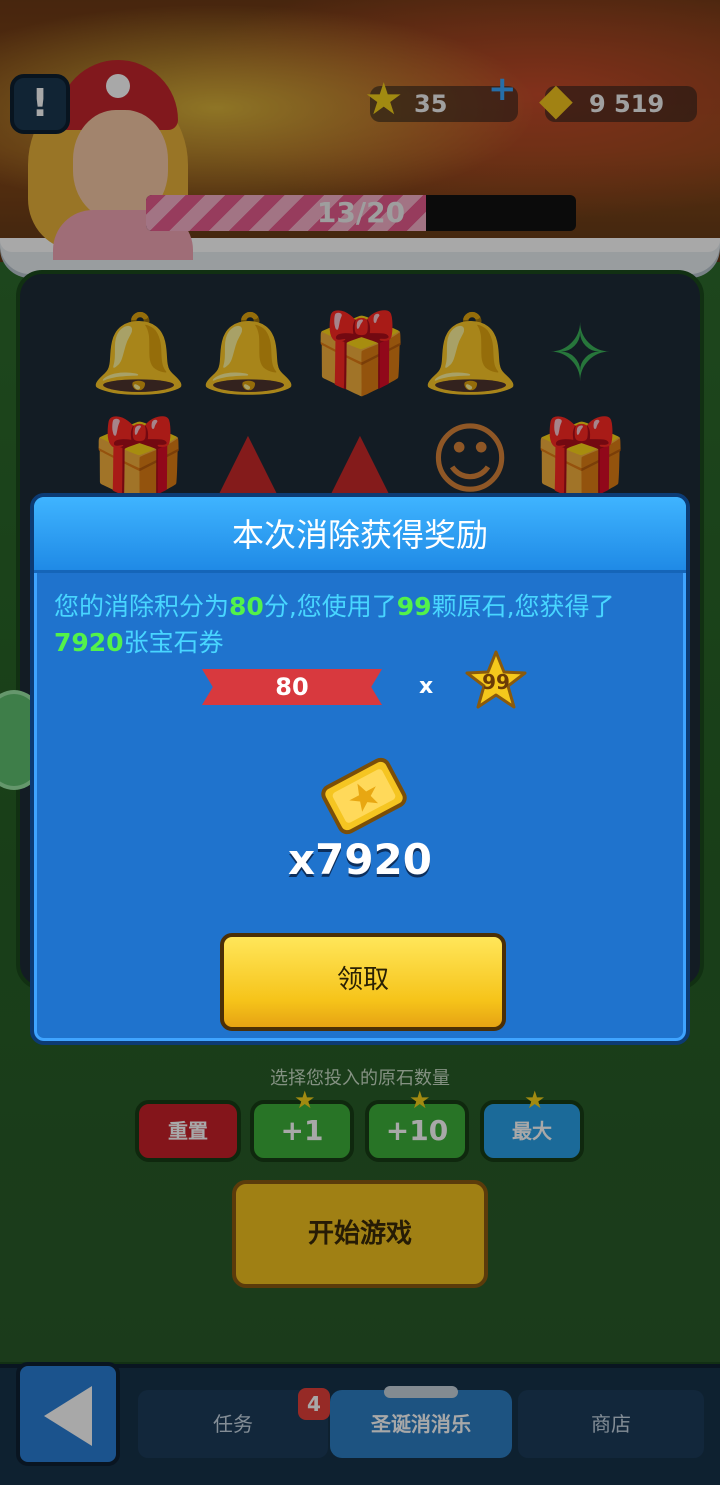 The height and width of the screenshot is (1485, 720). I want to click on reward-dialog-header: 本次消除获得奖励, so click(360, 535).